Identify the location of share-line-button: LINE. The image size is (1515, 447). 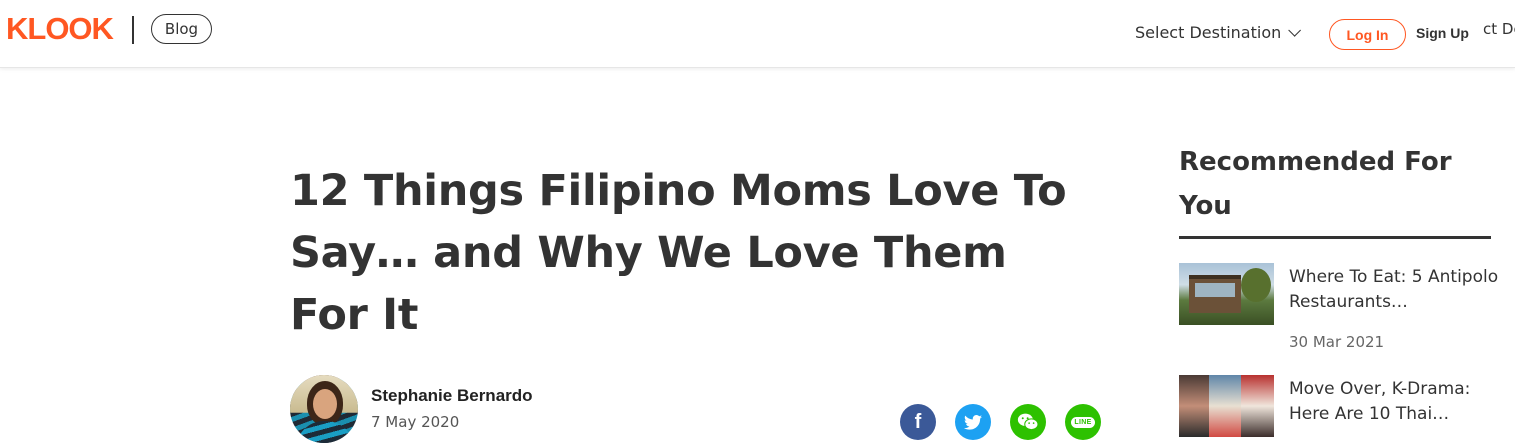
(1083, 422).